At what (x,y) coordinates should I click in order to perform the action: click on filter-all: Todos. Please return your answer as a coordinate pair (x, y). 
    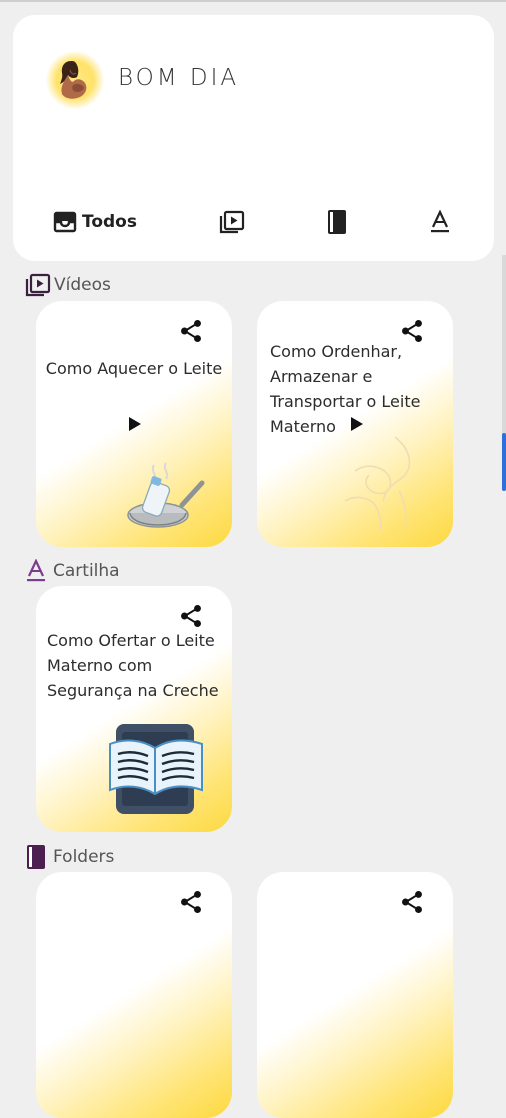
    Looking at the image, I should click on (95, 222).